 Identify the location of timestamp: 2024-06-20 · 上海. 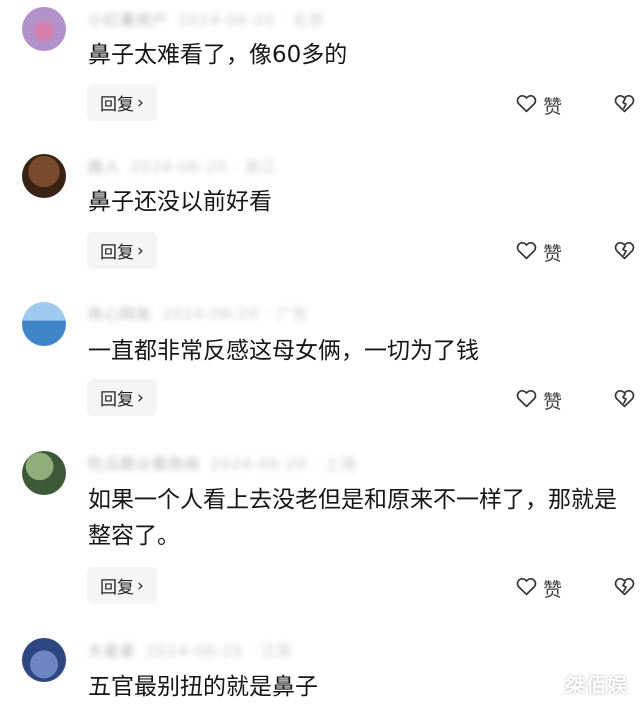
(283, 463).